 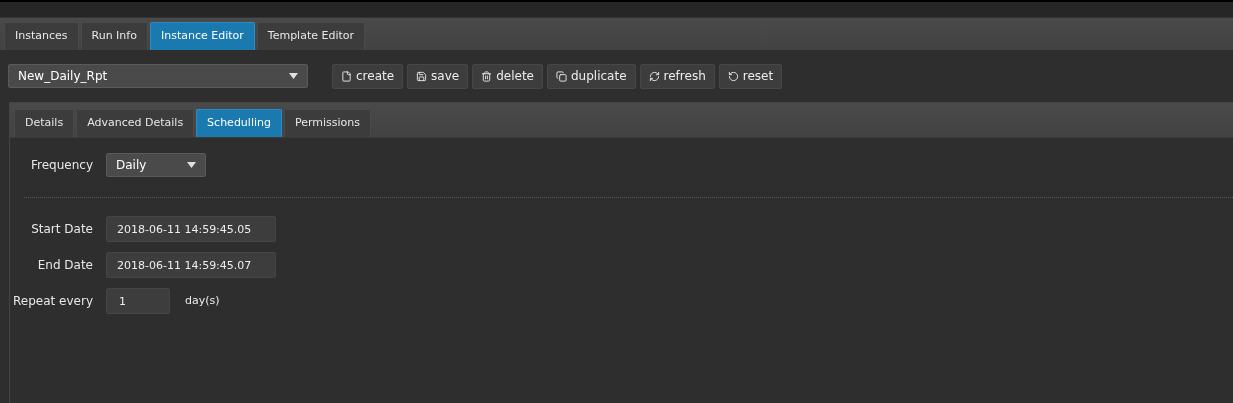 What do you see at coordinates (327, 123) in the screenshot?
I see `tab: Permissions` at bounding box center [327, 123].